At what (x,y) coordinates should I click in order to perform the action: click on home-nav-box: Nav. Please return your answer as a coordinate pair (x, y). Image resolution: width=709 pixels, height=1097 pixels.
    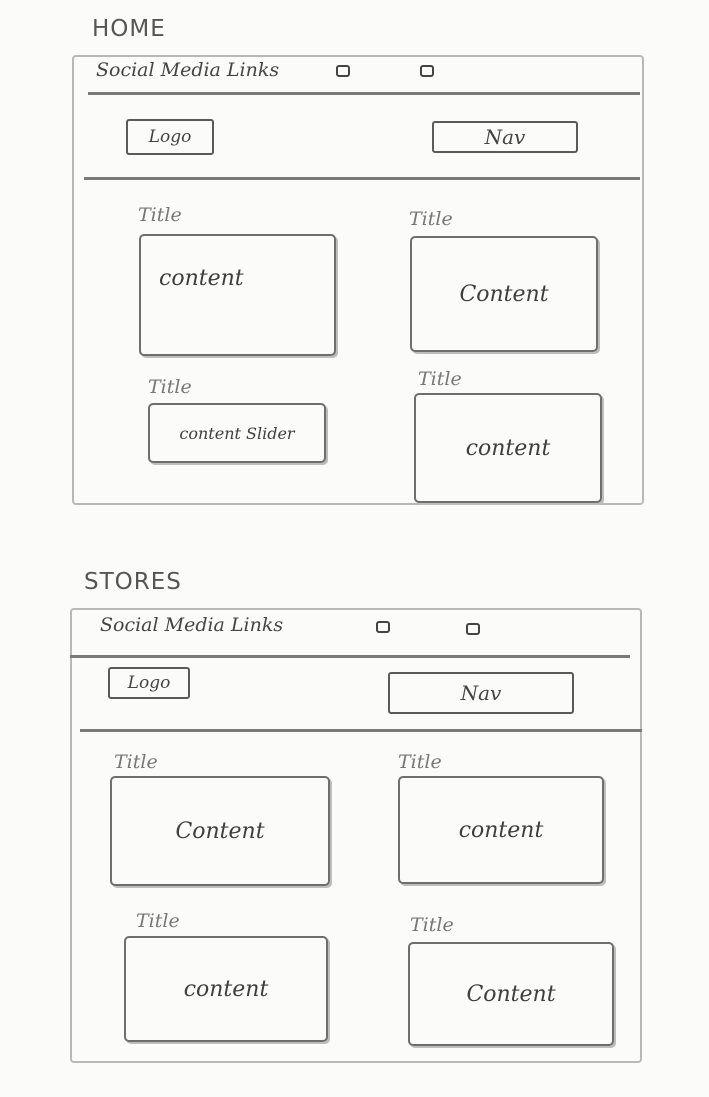
    Looking at the image, I should click on (505, 137).